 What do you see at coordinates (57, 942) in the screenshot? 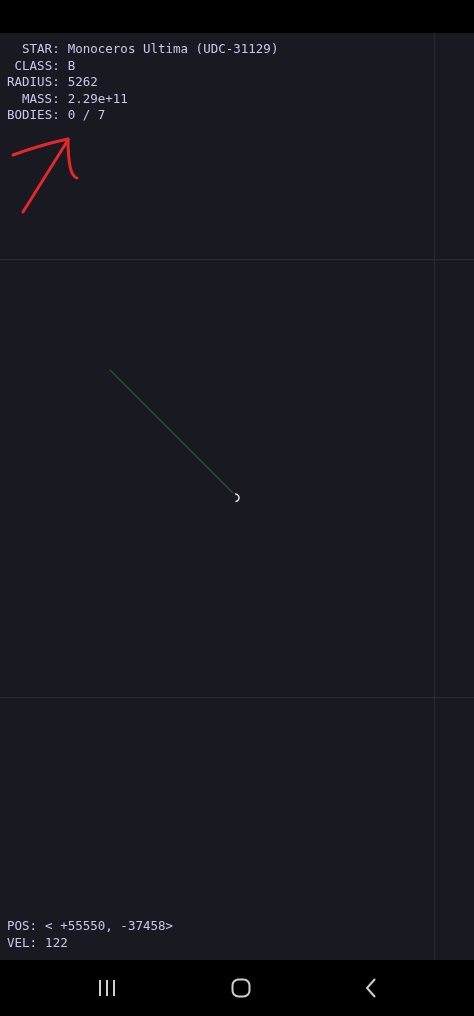
I see `field-value: 122` at bounding box center [57, 942].